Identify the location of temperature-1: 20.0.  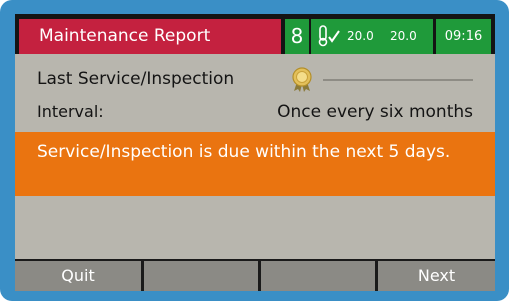
(360, 36).